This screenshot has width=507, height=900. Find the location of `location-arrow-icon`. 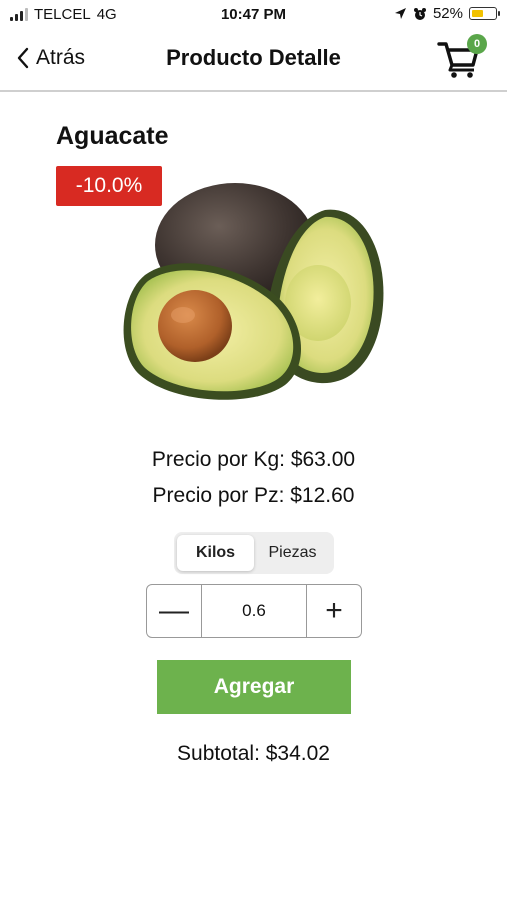

location-arrow-icon is located at coordinates (400, 13).